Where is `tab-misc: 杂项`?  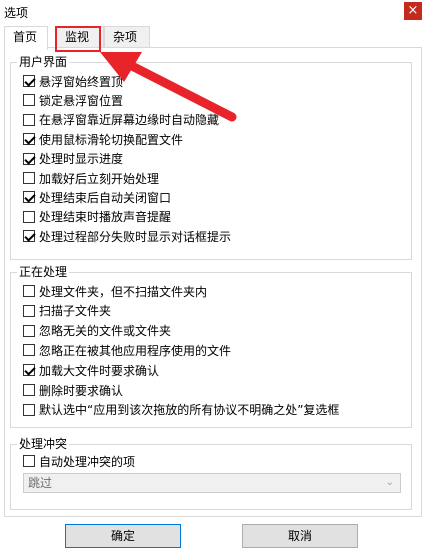 tab-misc: 杂项 is located at coordinates (127, 37).